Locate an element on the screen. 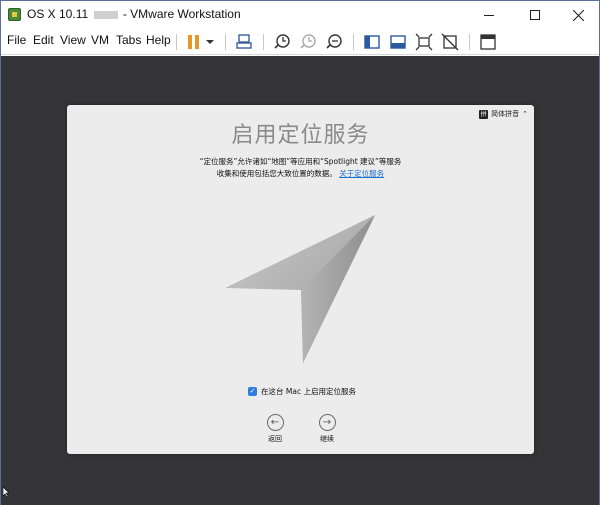 Image resolution: width=600 pixels, height=505 pixels. continue-label: 继续 is located at coordinates (327, 439).